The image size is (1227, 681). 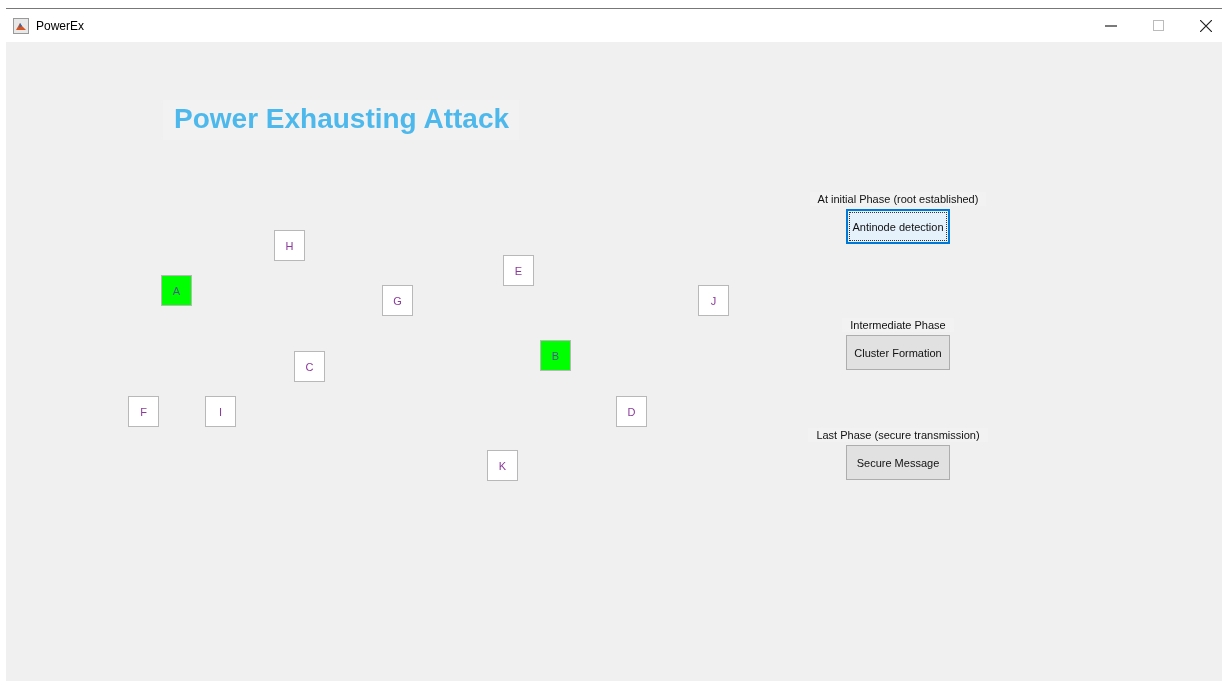 I want to click on node-box: A, so click(x=176, y=290).